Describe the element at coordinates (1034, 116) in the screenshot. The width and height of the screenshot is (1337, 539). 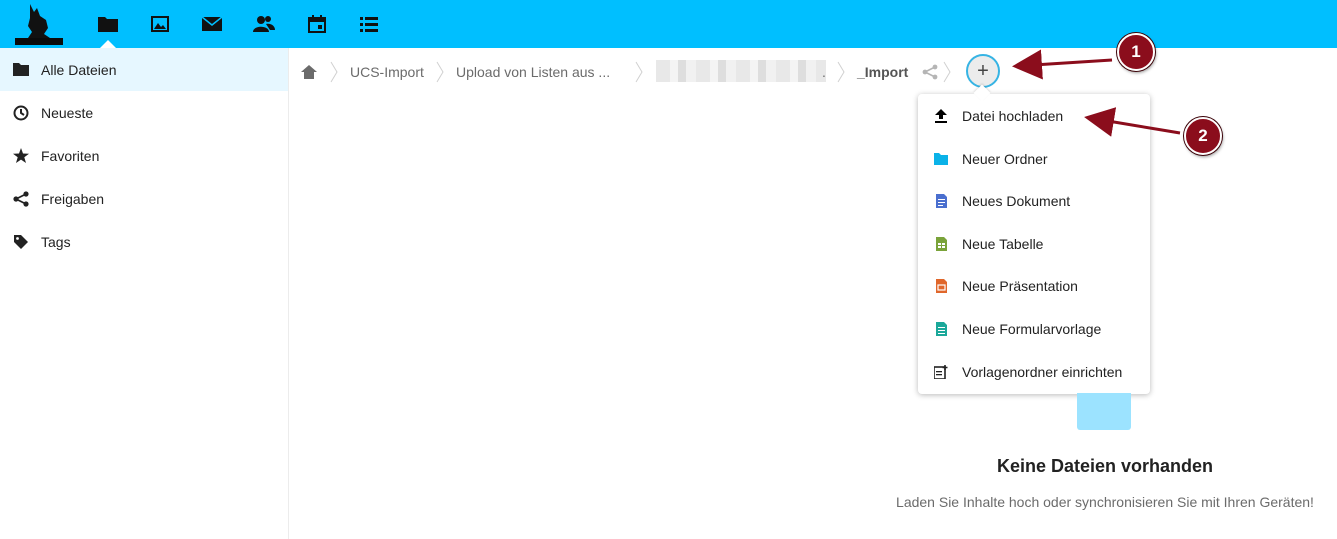
I see `menu-item-upload-file: Datei hochladen` at that location.